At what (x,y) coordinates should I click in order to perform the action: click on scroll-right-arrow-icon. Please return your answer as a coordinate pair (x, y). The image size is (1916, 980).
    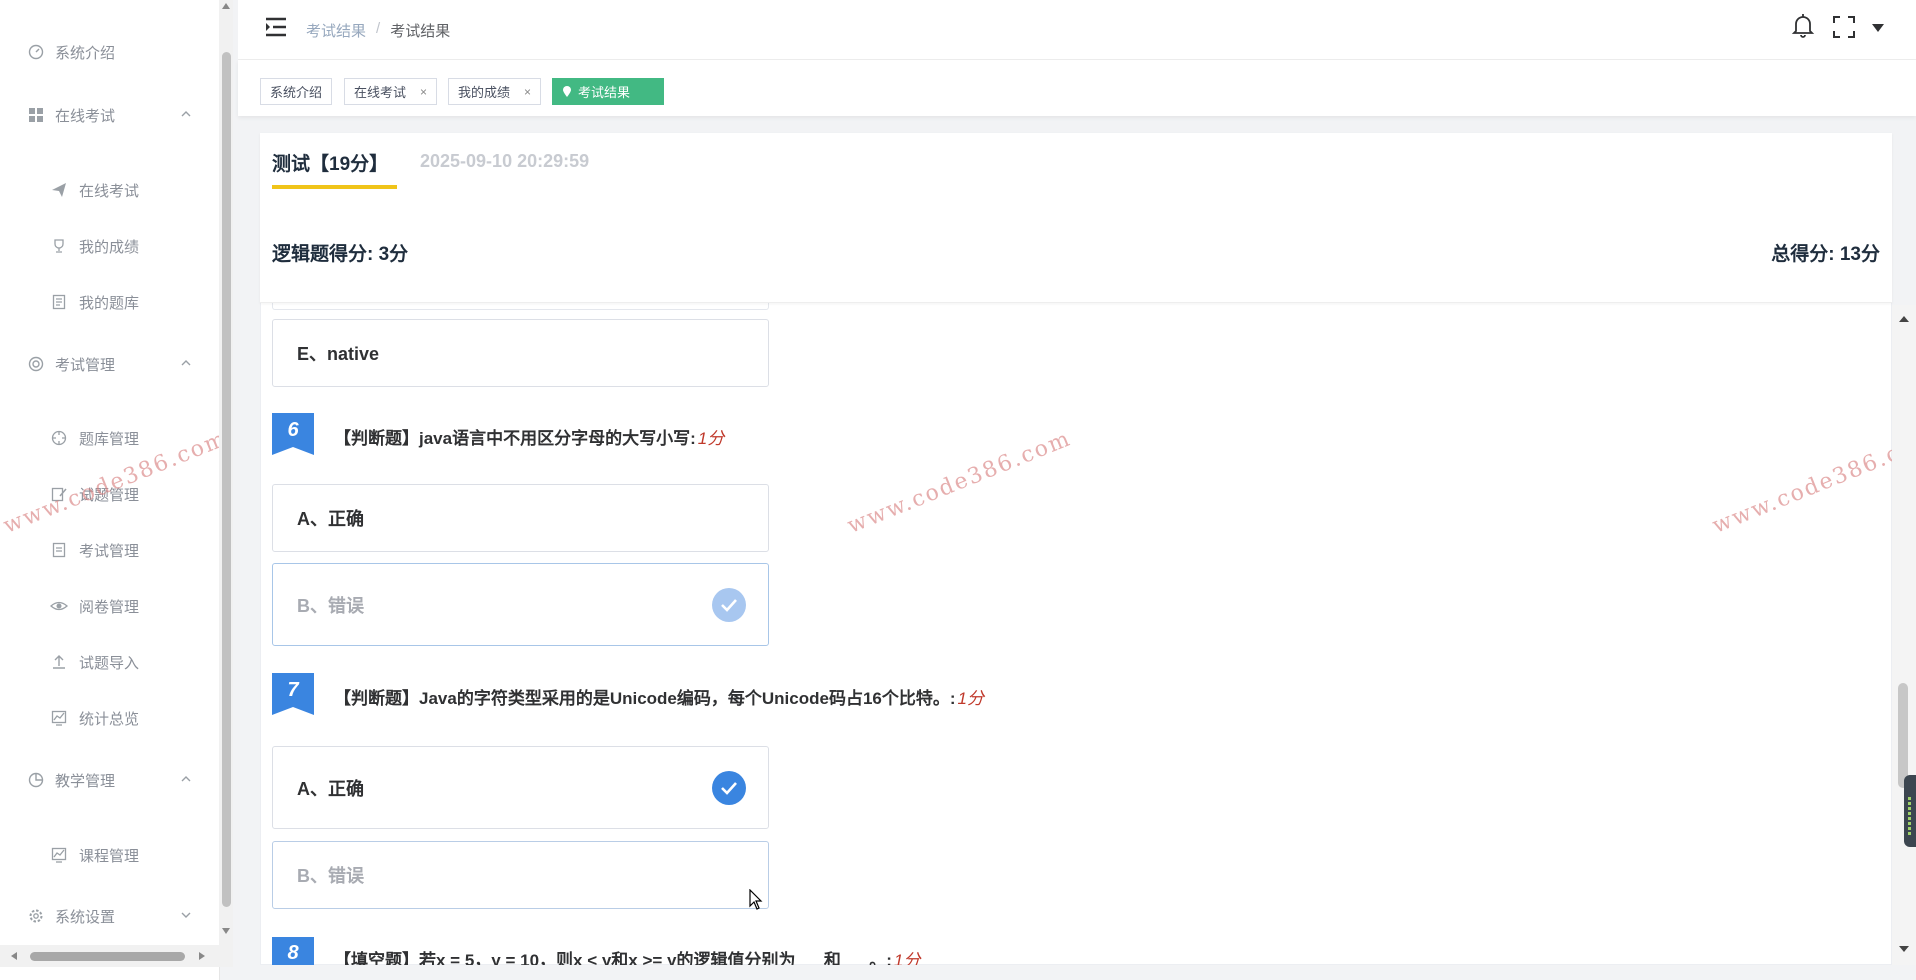
    Looking at the image, I should click on (202, 956).